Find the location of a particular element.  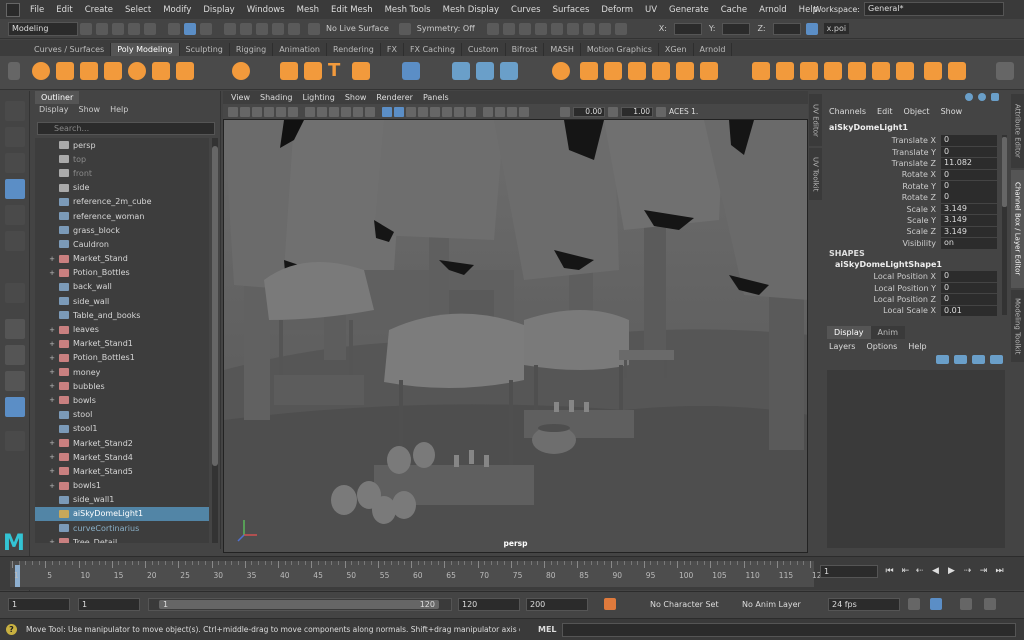

outliner-item: side is located at coordinates (122, 188).